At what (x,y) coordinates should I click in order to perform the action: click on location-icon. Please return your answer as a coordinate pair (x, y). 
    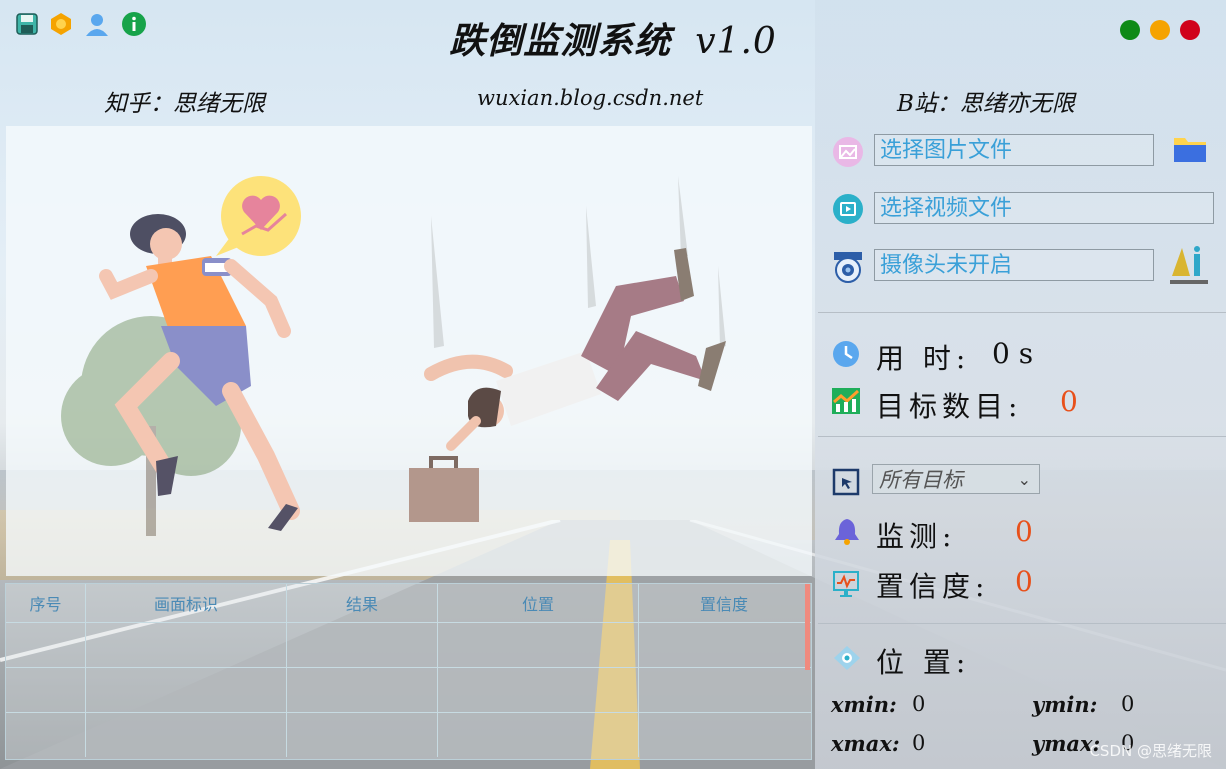
    Looking at the image, I should click on (847, 660).